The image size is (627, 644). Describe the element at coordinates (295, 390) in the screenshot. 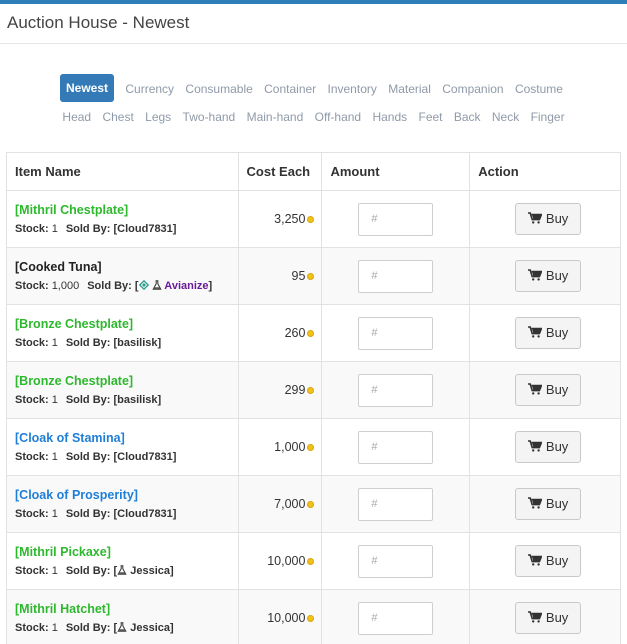

I see `cost-value: 299` at that location.